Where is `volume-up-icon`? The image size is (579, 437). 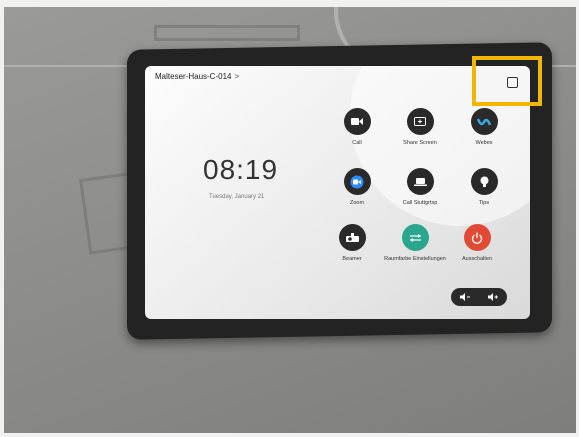
volume-up-icon is located at coordinates (493, 297).